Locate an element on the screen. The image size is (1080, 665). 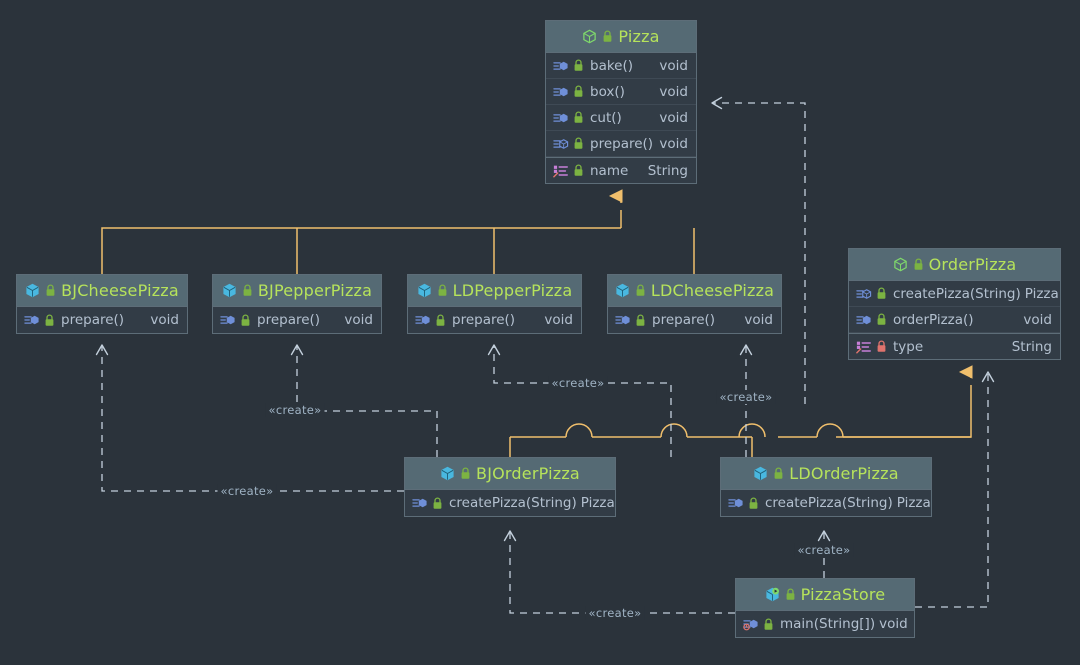
uml-class-title: LDPepperPizza is located at coordinates (512, 290).